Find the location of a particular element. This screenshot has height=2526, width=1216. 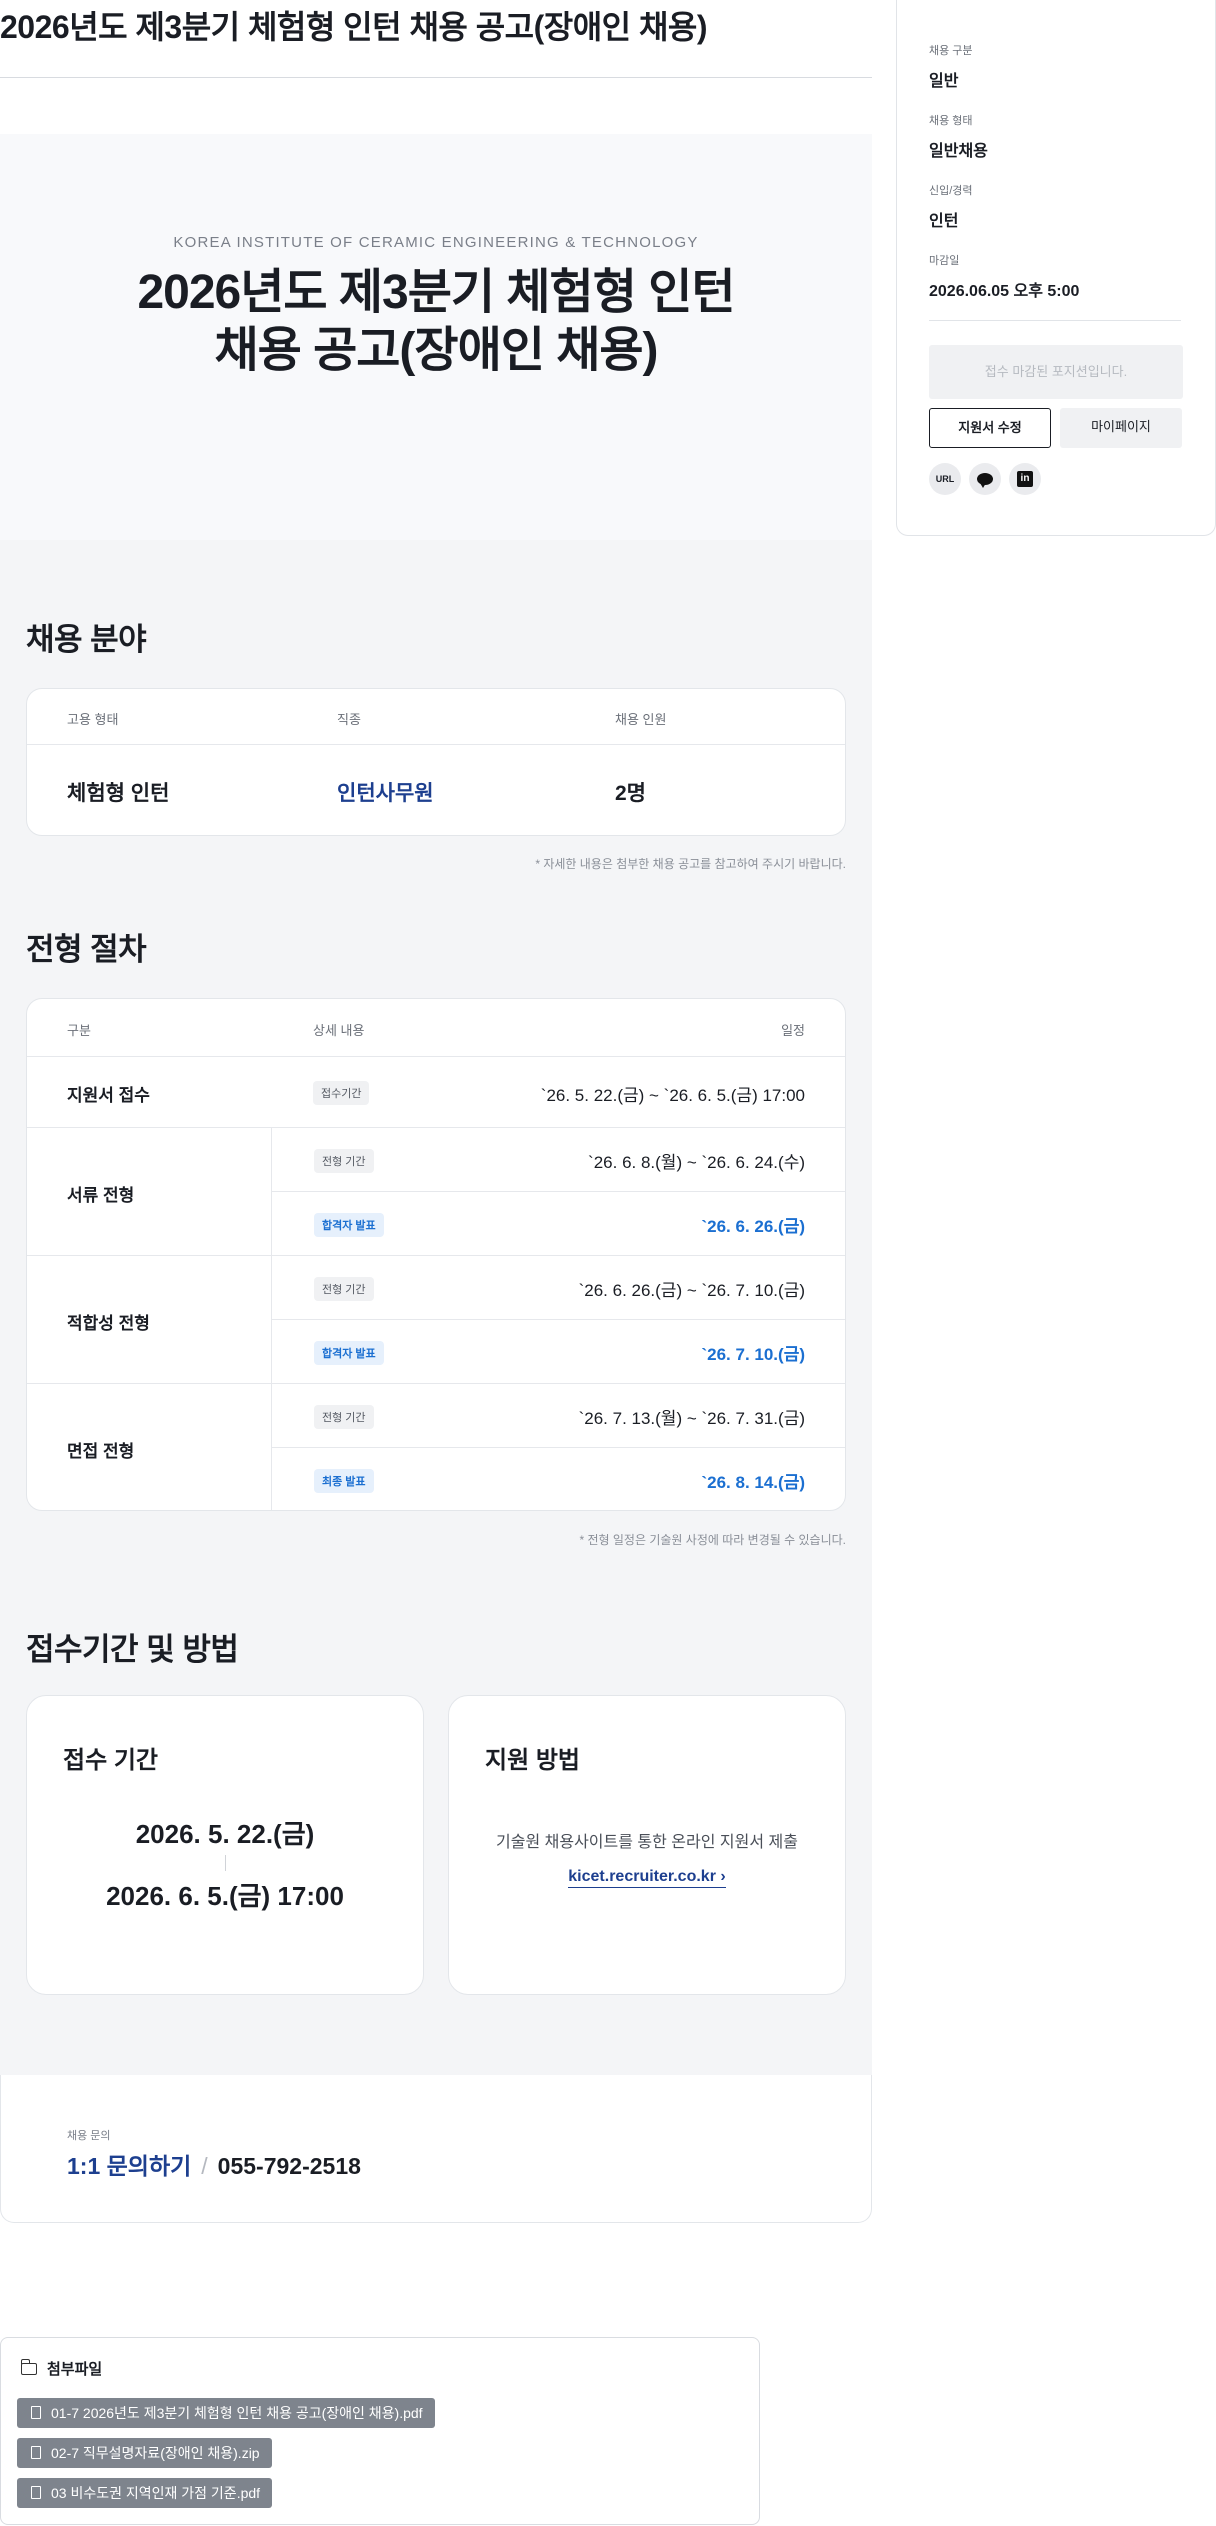

process-header-detail: 상세 내용 is located at coordinates (339, 1030).